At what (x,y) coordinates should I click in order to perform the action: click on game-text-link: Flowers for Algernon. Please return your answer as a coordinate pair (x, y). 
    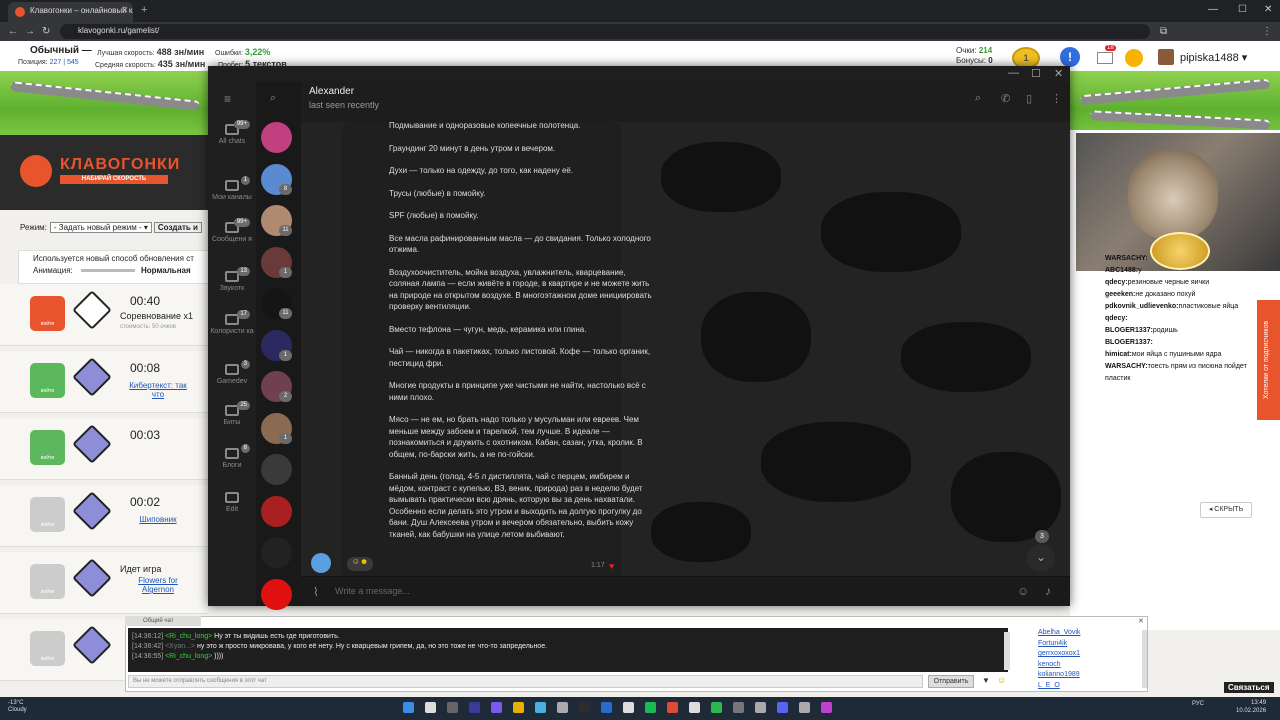
    Looking at the image, I should click on (158, 585).